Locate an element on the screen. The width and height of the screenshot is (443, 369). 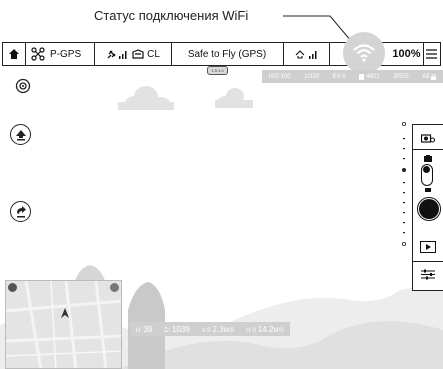
menu-icon is located at coordinates (431, 54).